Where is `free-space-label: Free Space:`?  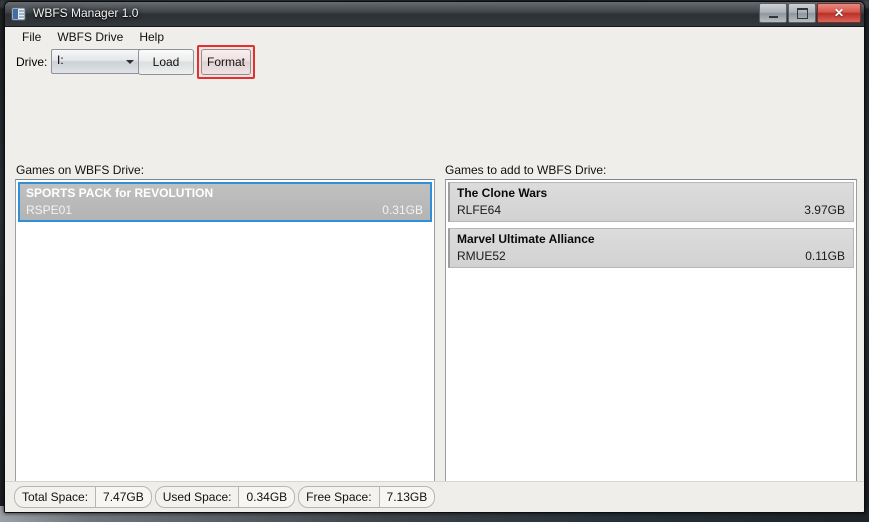 free-space-label: Free Space: is located at coordinates (339, 497).